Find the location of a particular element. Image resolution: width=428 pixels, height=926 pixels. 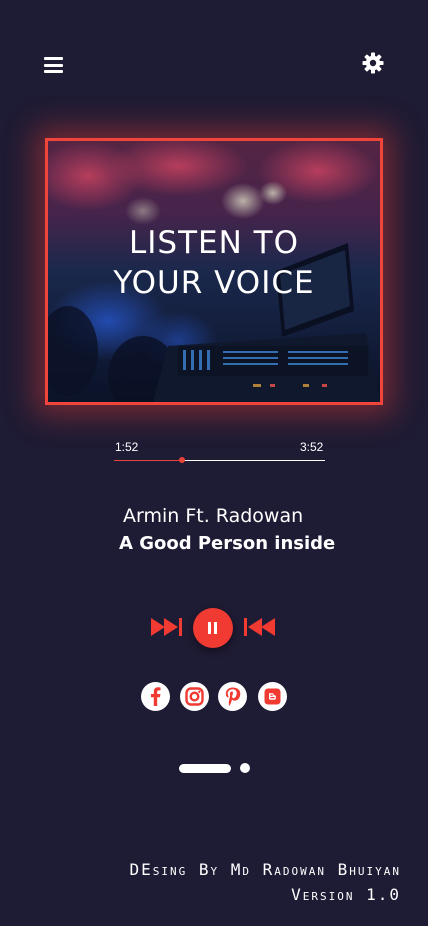

instagram-icon is located at coordinates (194, 696).